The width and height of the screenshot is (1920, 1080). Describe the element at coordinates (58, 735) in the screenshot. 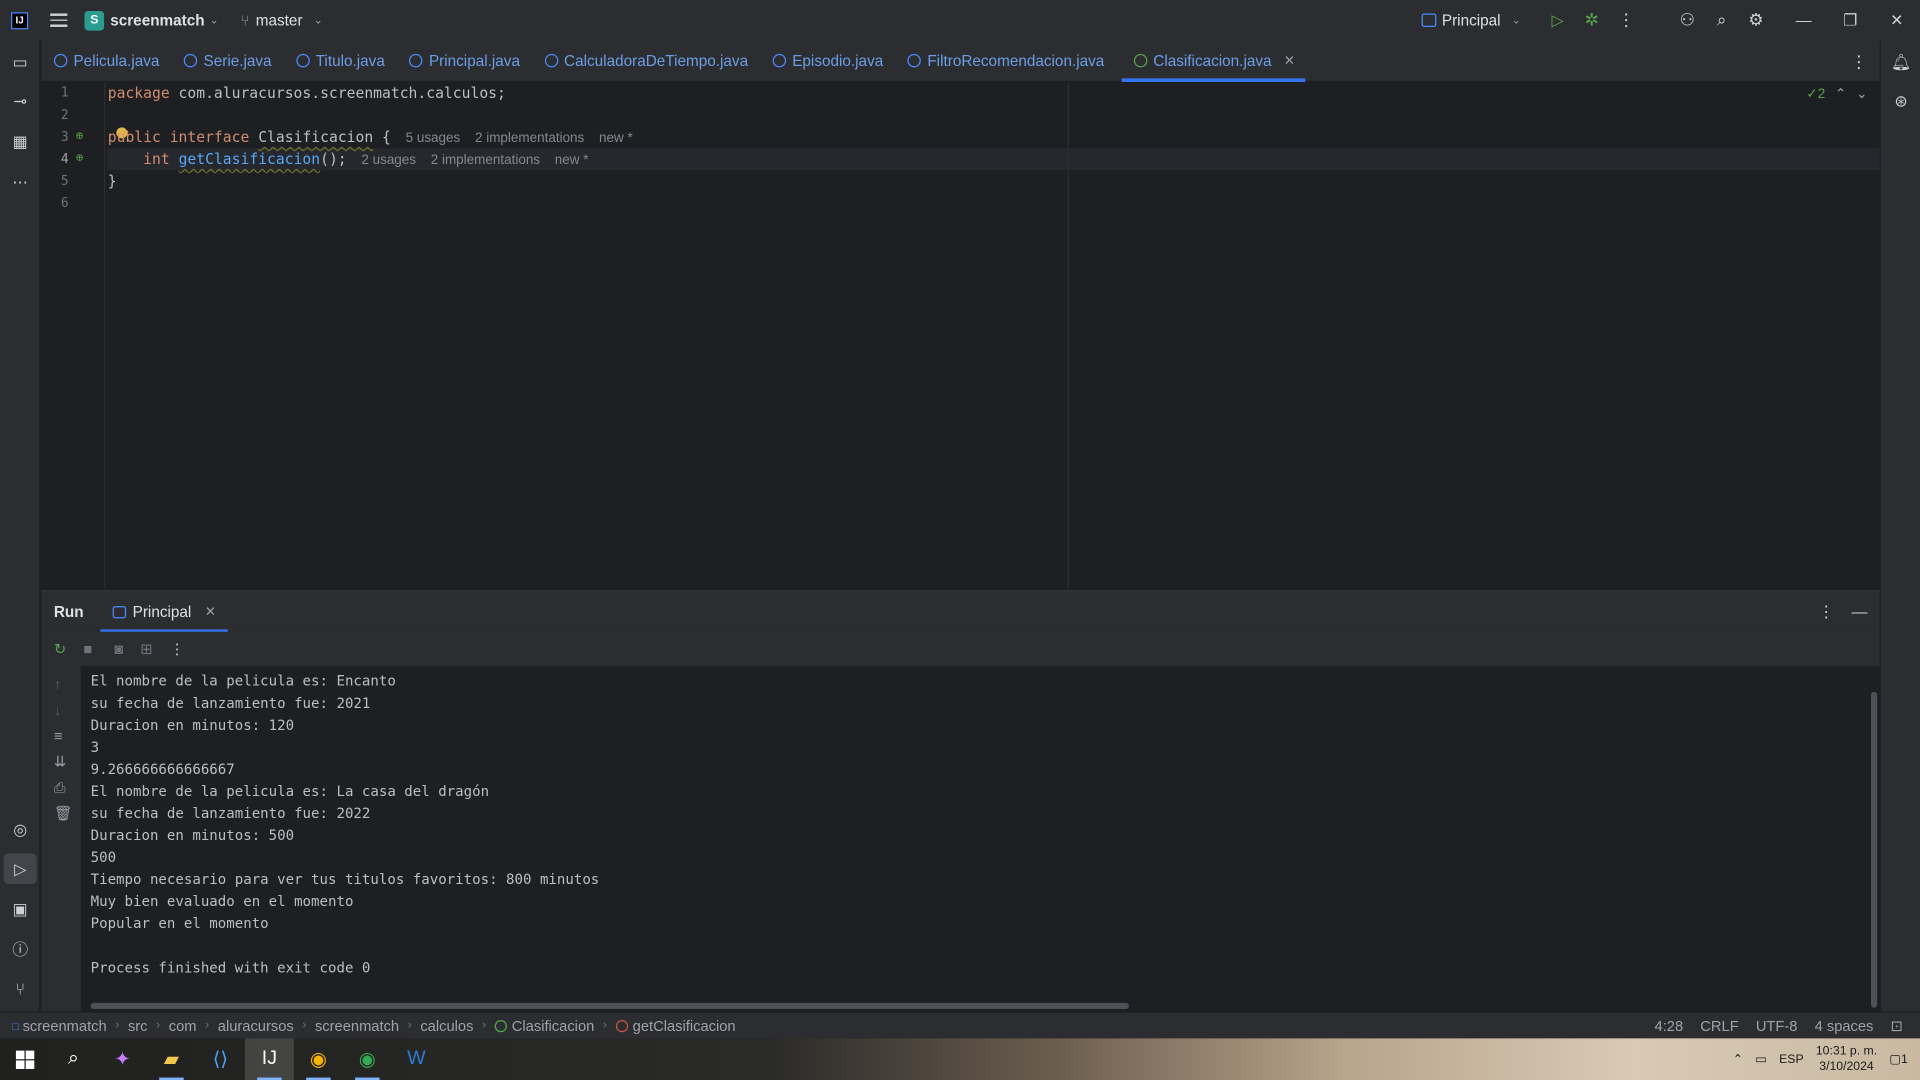

I see `soft-wrap-icon: ≡` at that location.